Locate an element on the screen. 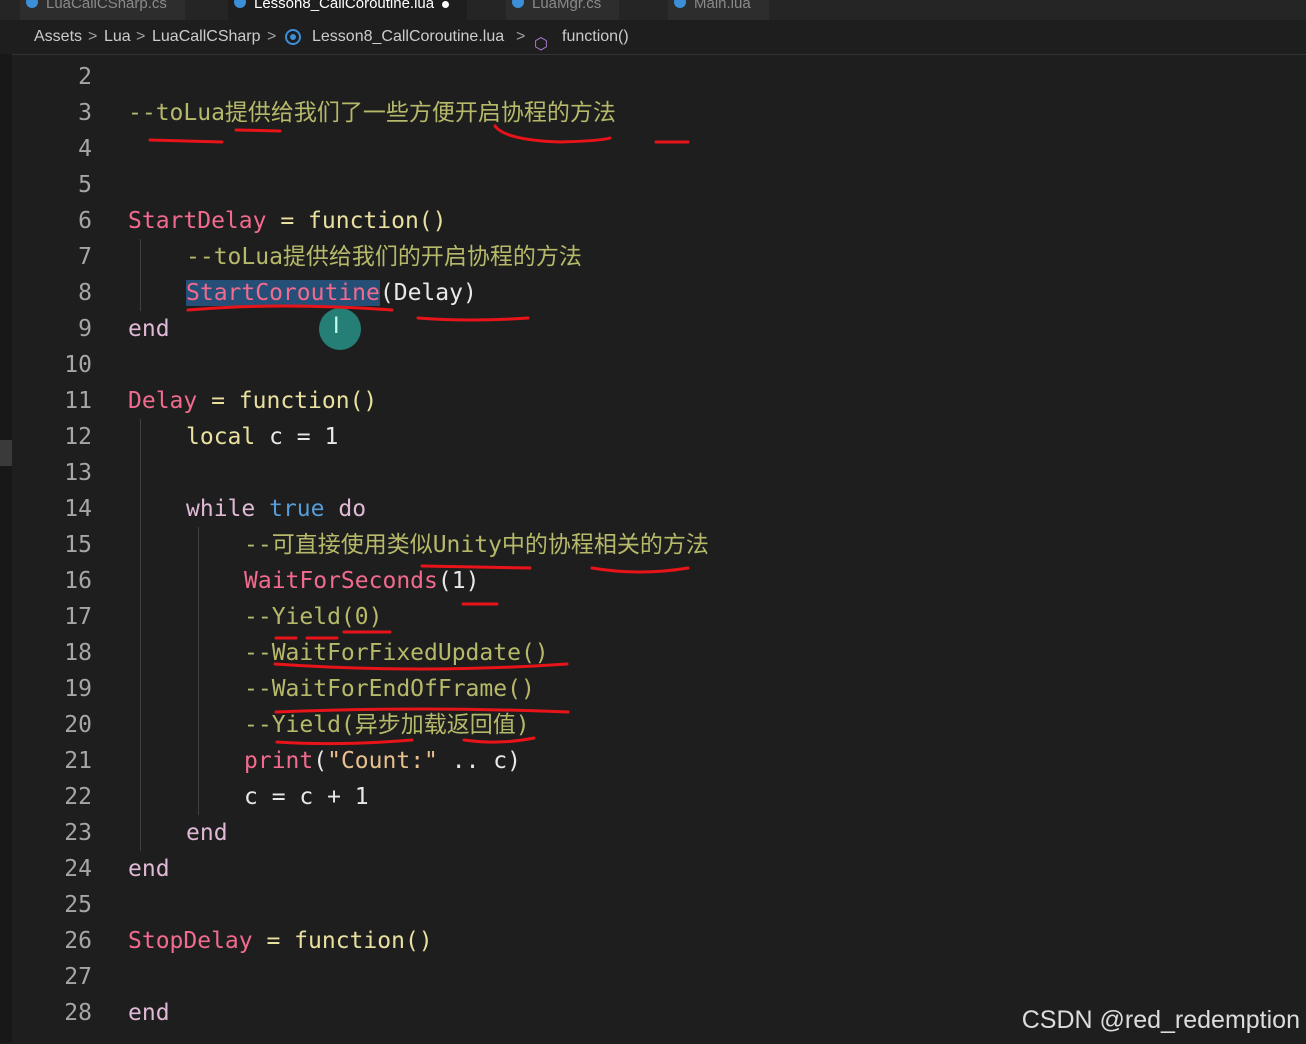 The height and width of the screenshot is (1044, 1306). unsaved-dot-icon is located at coordinates (446, 4).